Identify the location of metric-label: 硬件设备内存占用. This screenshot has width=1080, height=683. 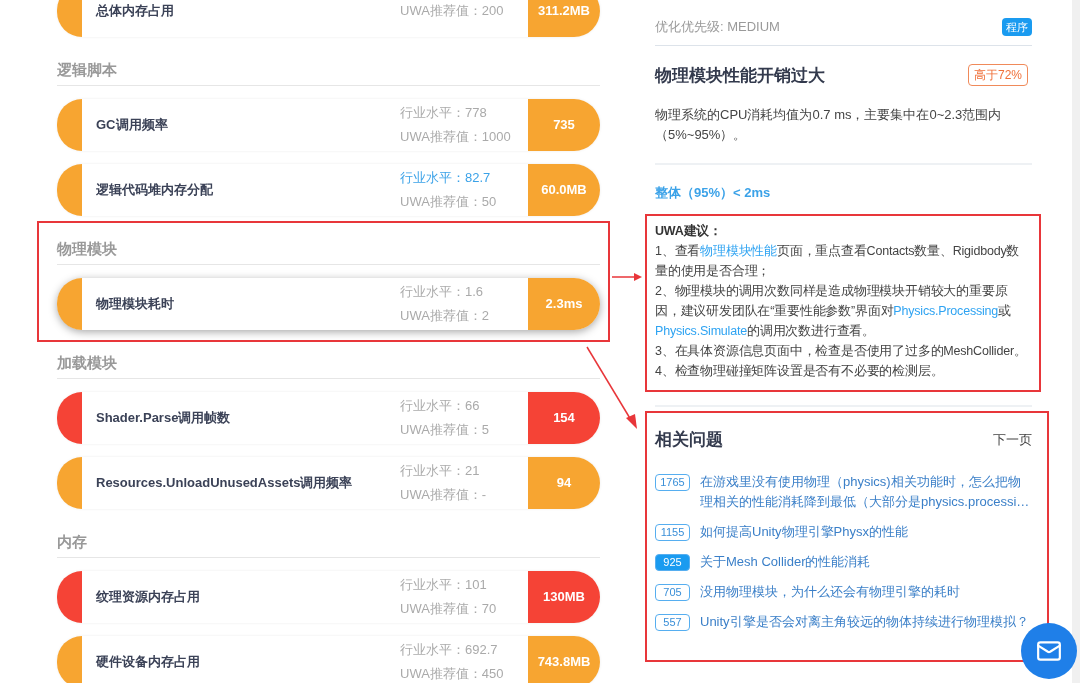
(148, 662).